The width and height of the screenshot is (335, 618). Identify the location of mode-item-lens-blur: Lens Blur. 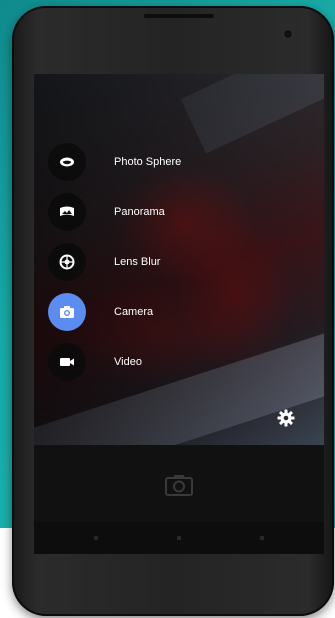
(148, 262).